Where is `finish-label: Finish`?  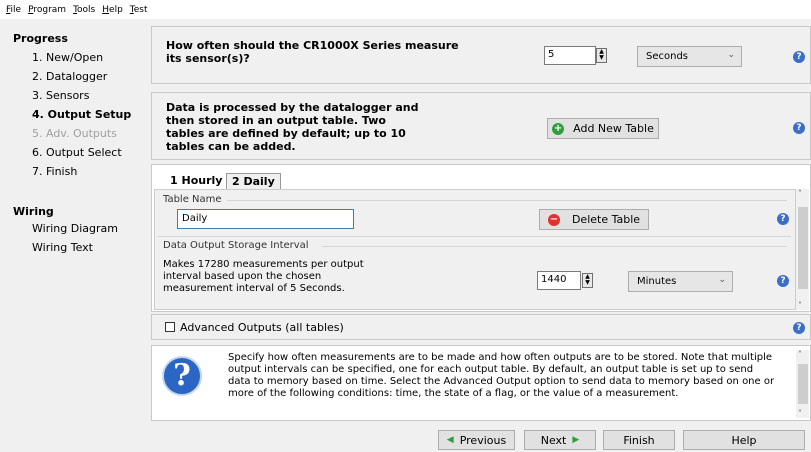 finish-label: Finish is located at coordinates (639, 440).